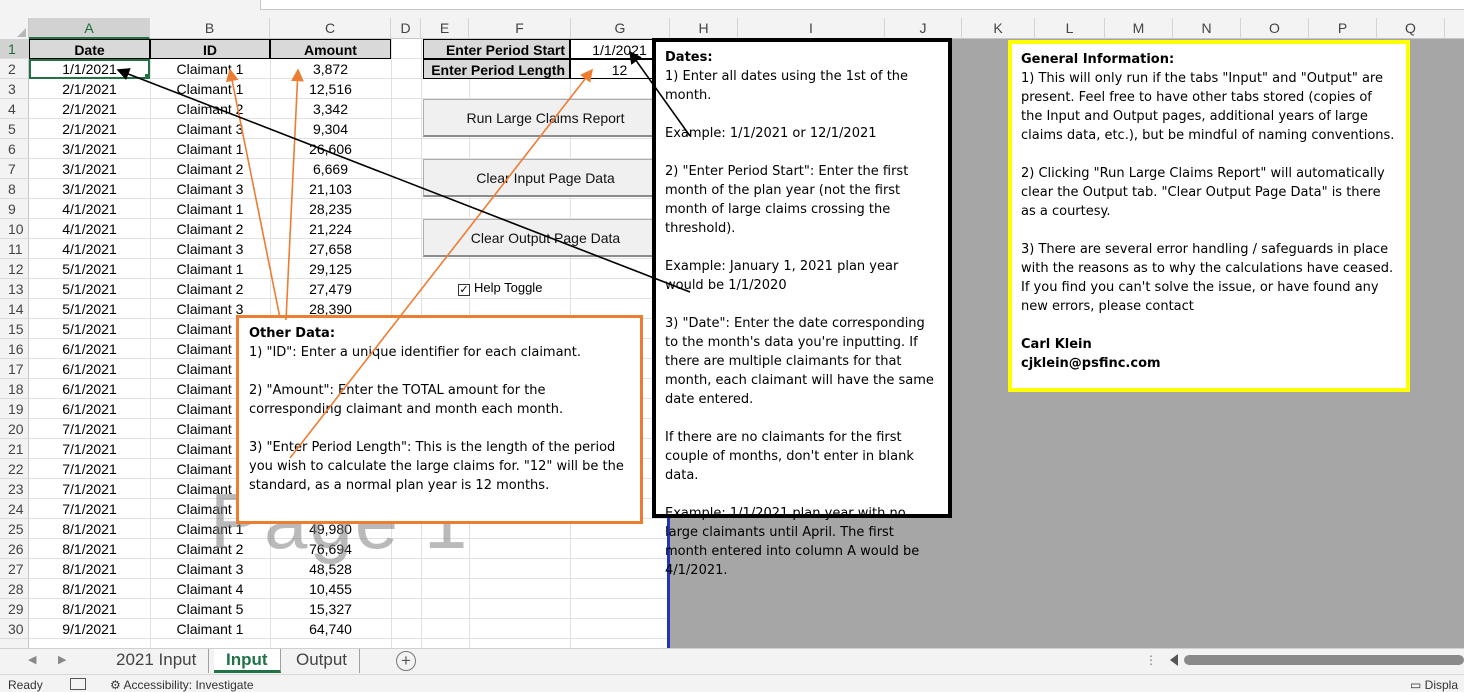  Describe the element at coordinates (14, 49) in the screenshot. I see `row-header: 1` at that location.